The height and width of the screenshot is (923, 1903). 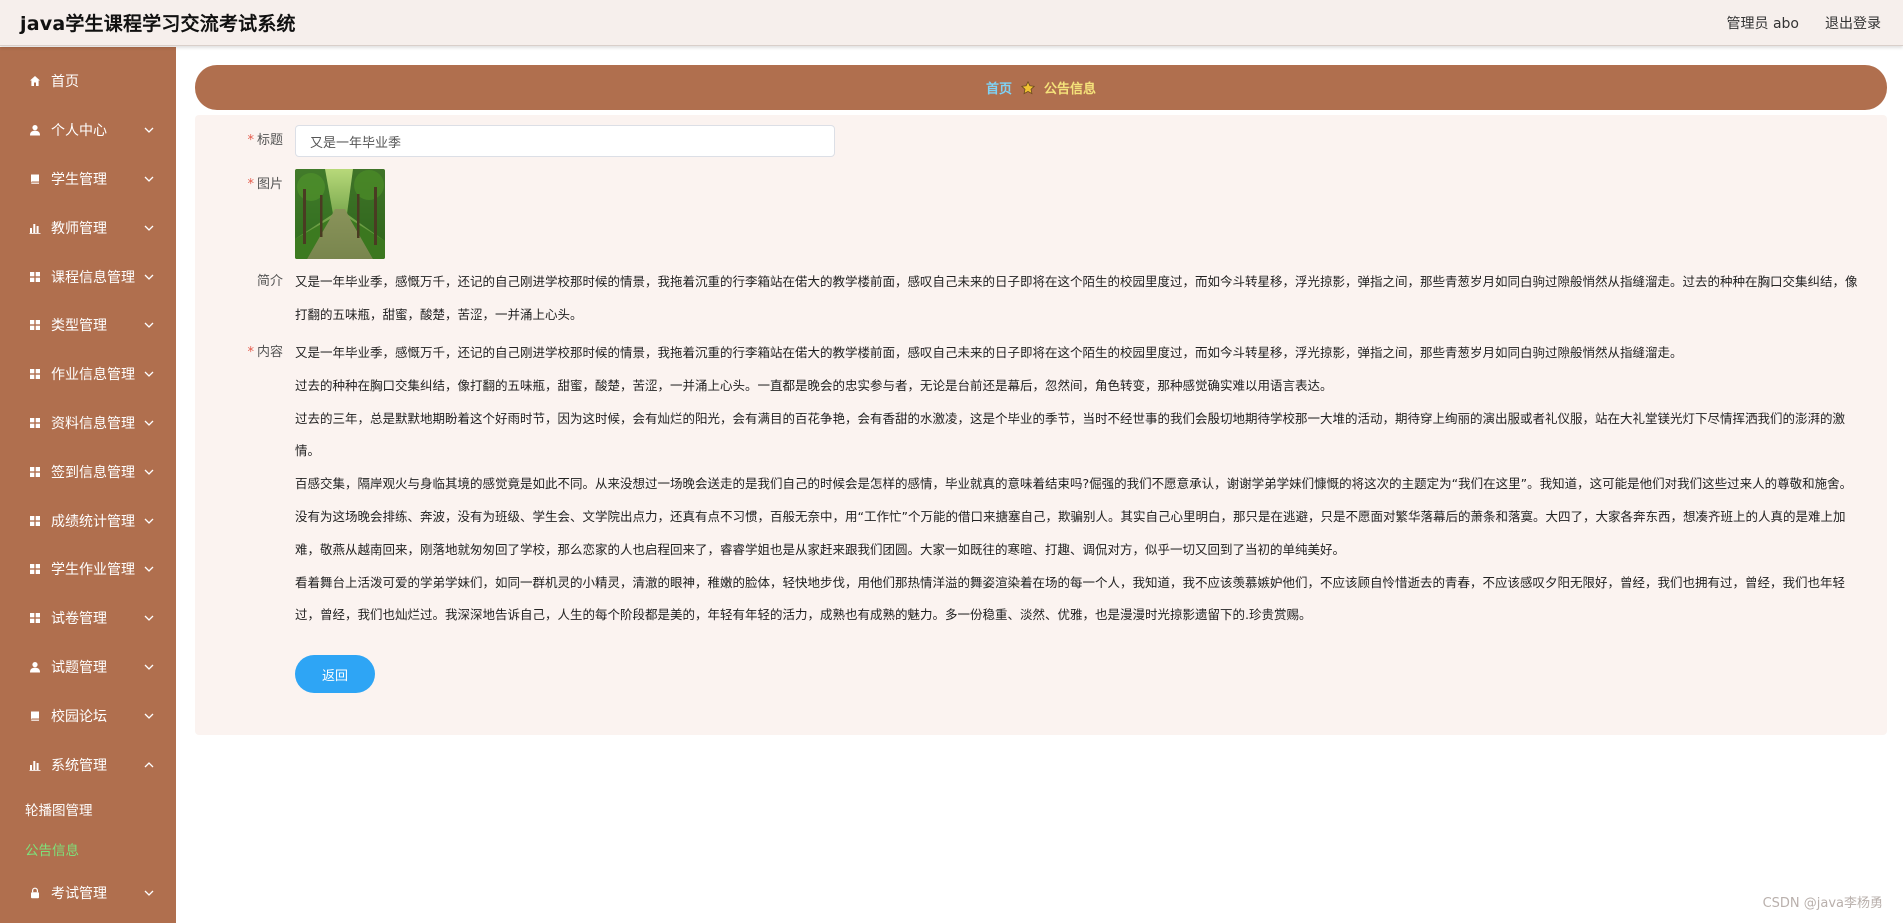 What do you see at coordinates (245, 141) in the screenshot?
I see `title-label: * 标题` at bounding box center [245, 141].